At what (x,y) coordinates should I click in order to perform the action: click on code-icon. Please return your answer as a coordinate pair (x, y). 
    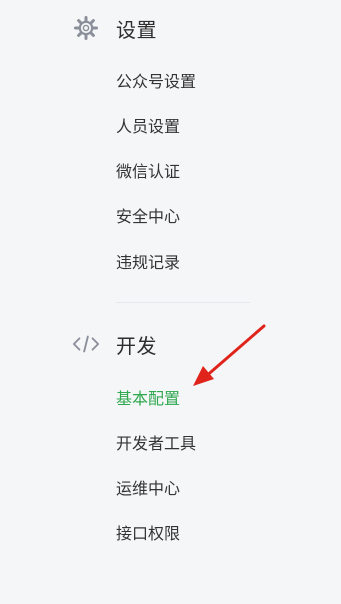
    Looking at the image, I should click on (86, 344).